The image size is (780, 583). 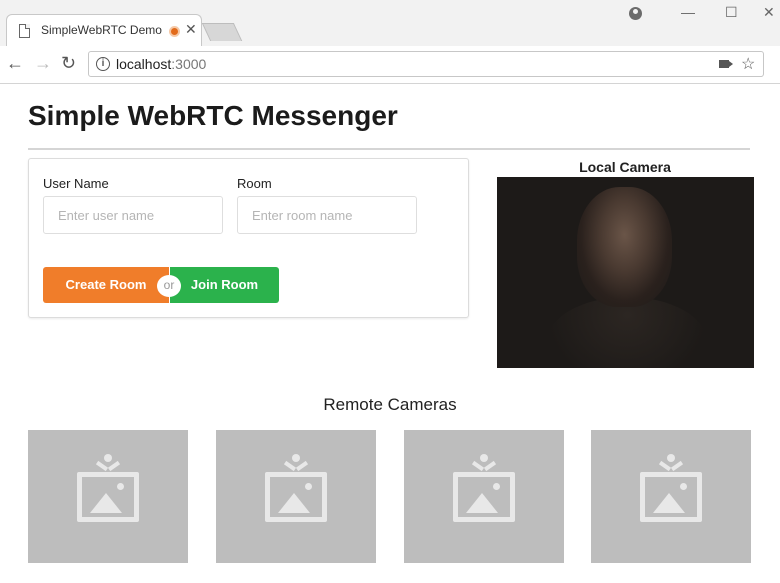 I want to click on remote-cameras-heading: Remote Cameras, so click(x=390, y=404).